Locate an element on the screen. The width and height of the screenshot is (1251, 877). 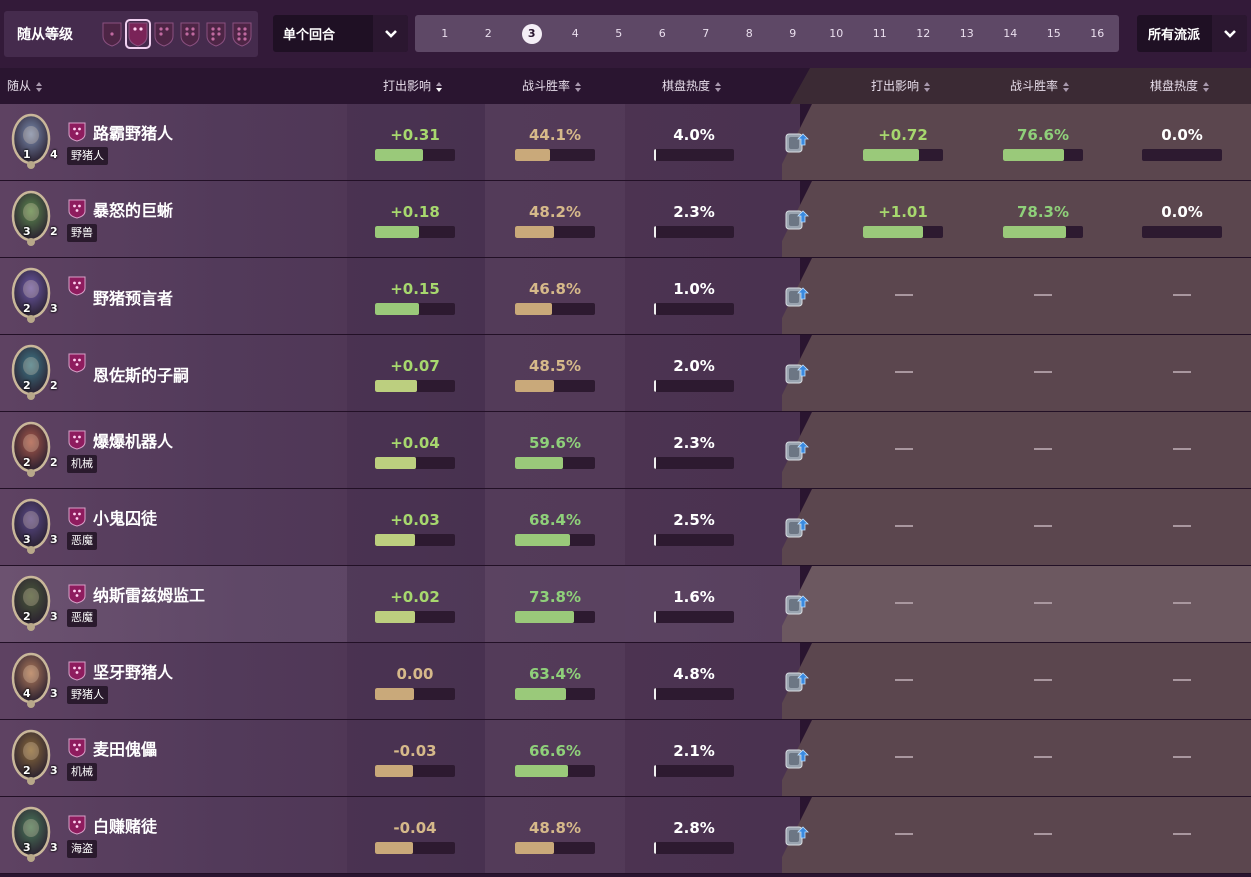
winrate-value: 73.8% is located at coordinates (555, 597).